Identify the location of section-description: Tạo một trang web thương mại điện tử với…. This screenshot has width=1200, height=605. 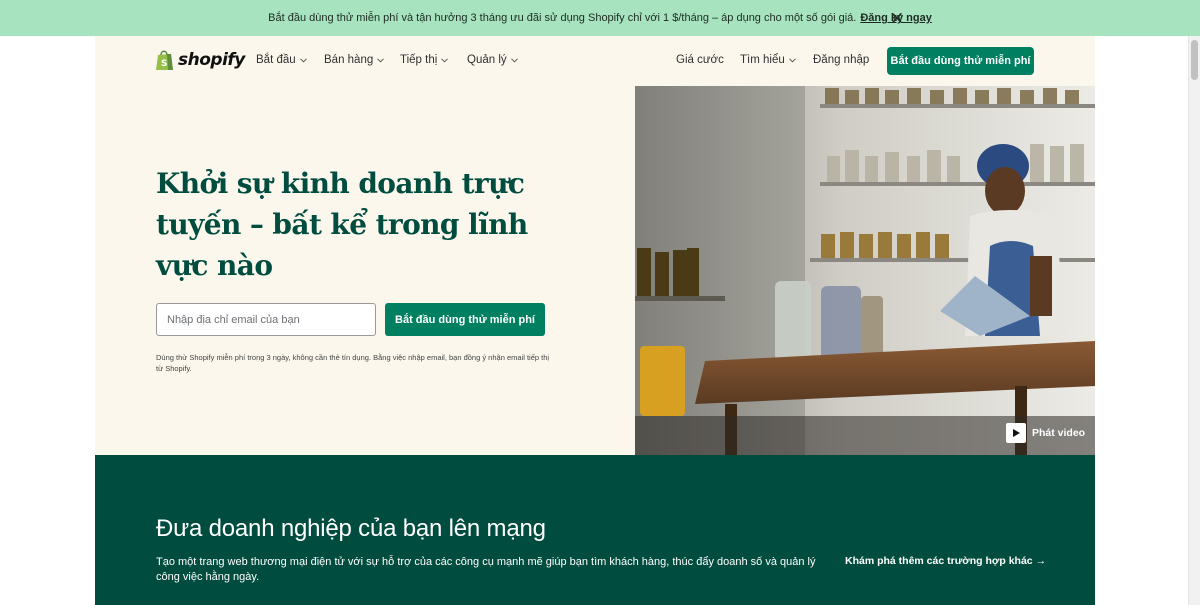
(486, 569).